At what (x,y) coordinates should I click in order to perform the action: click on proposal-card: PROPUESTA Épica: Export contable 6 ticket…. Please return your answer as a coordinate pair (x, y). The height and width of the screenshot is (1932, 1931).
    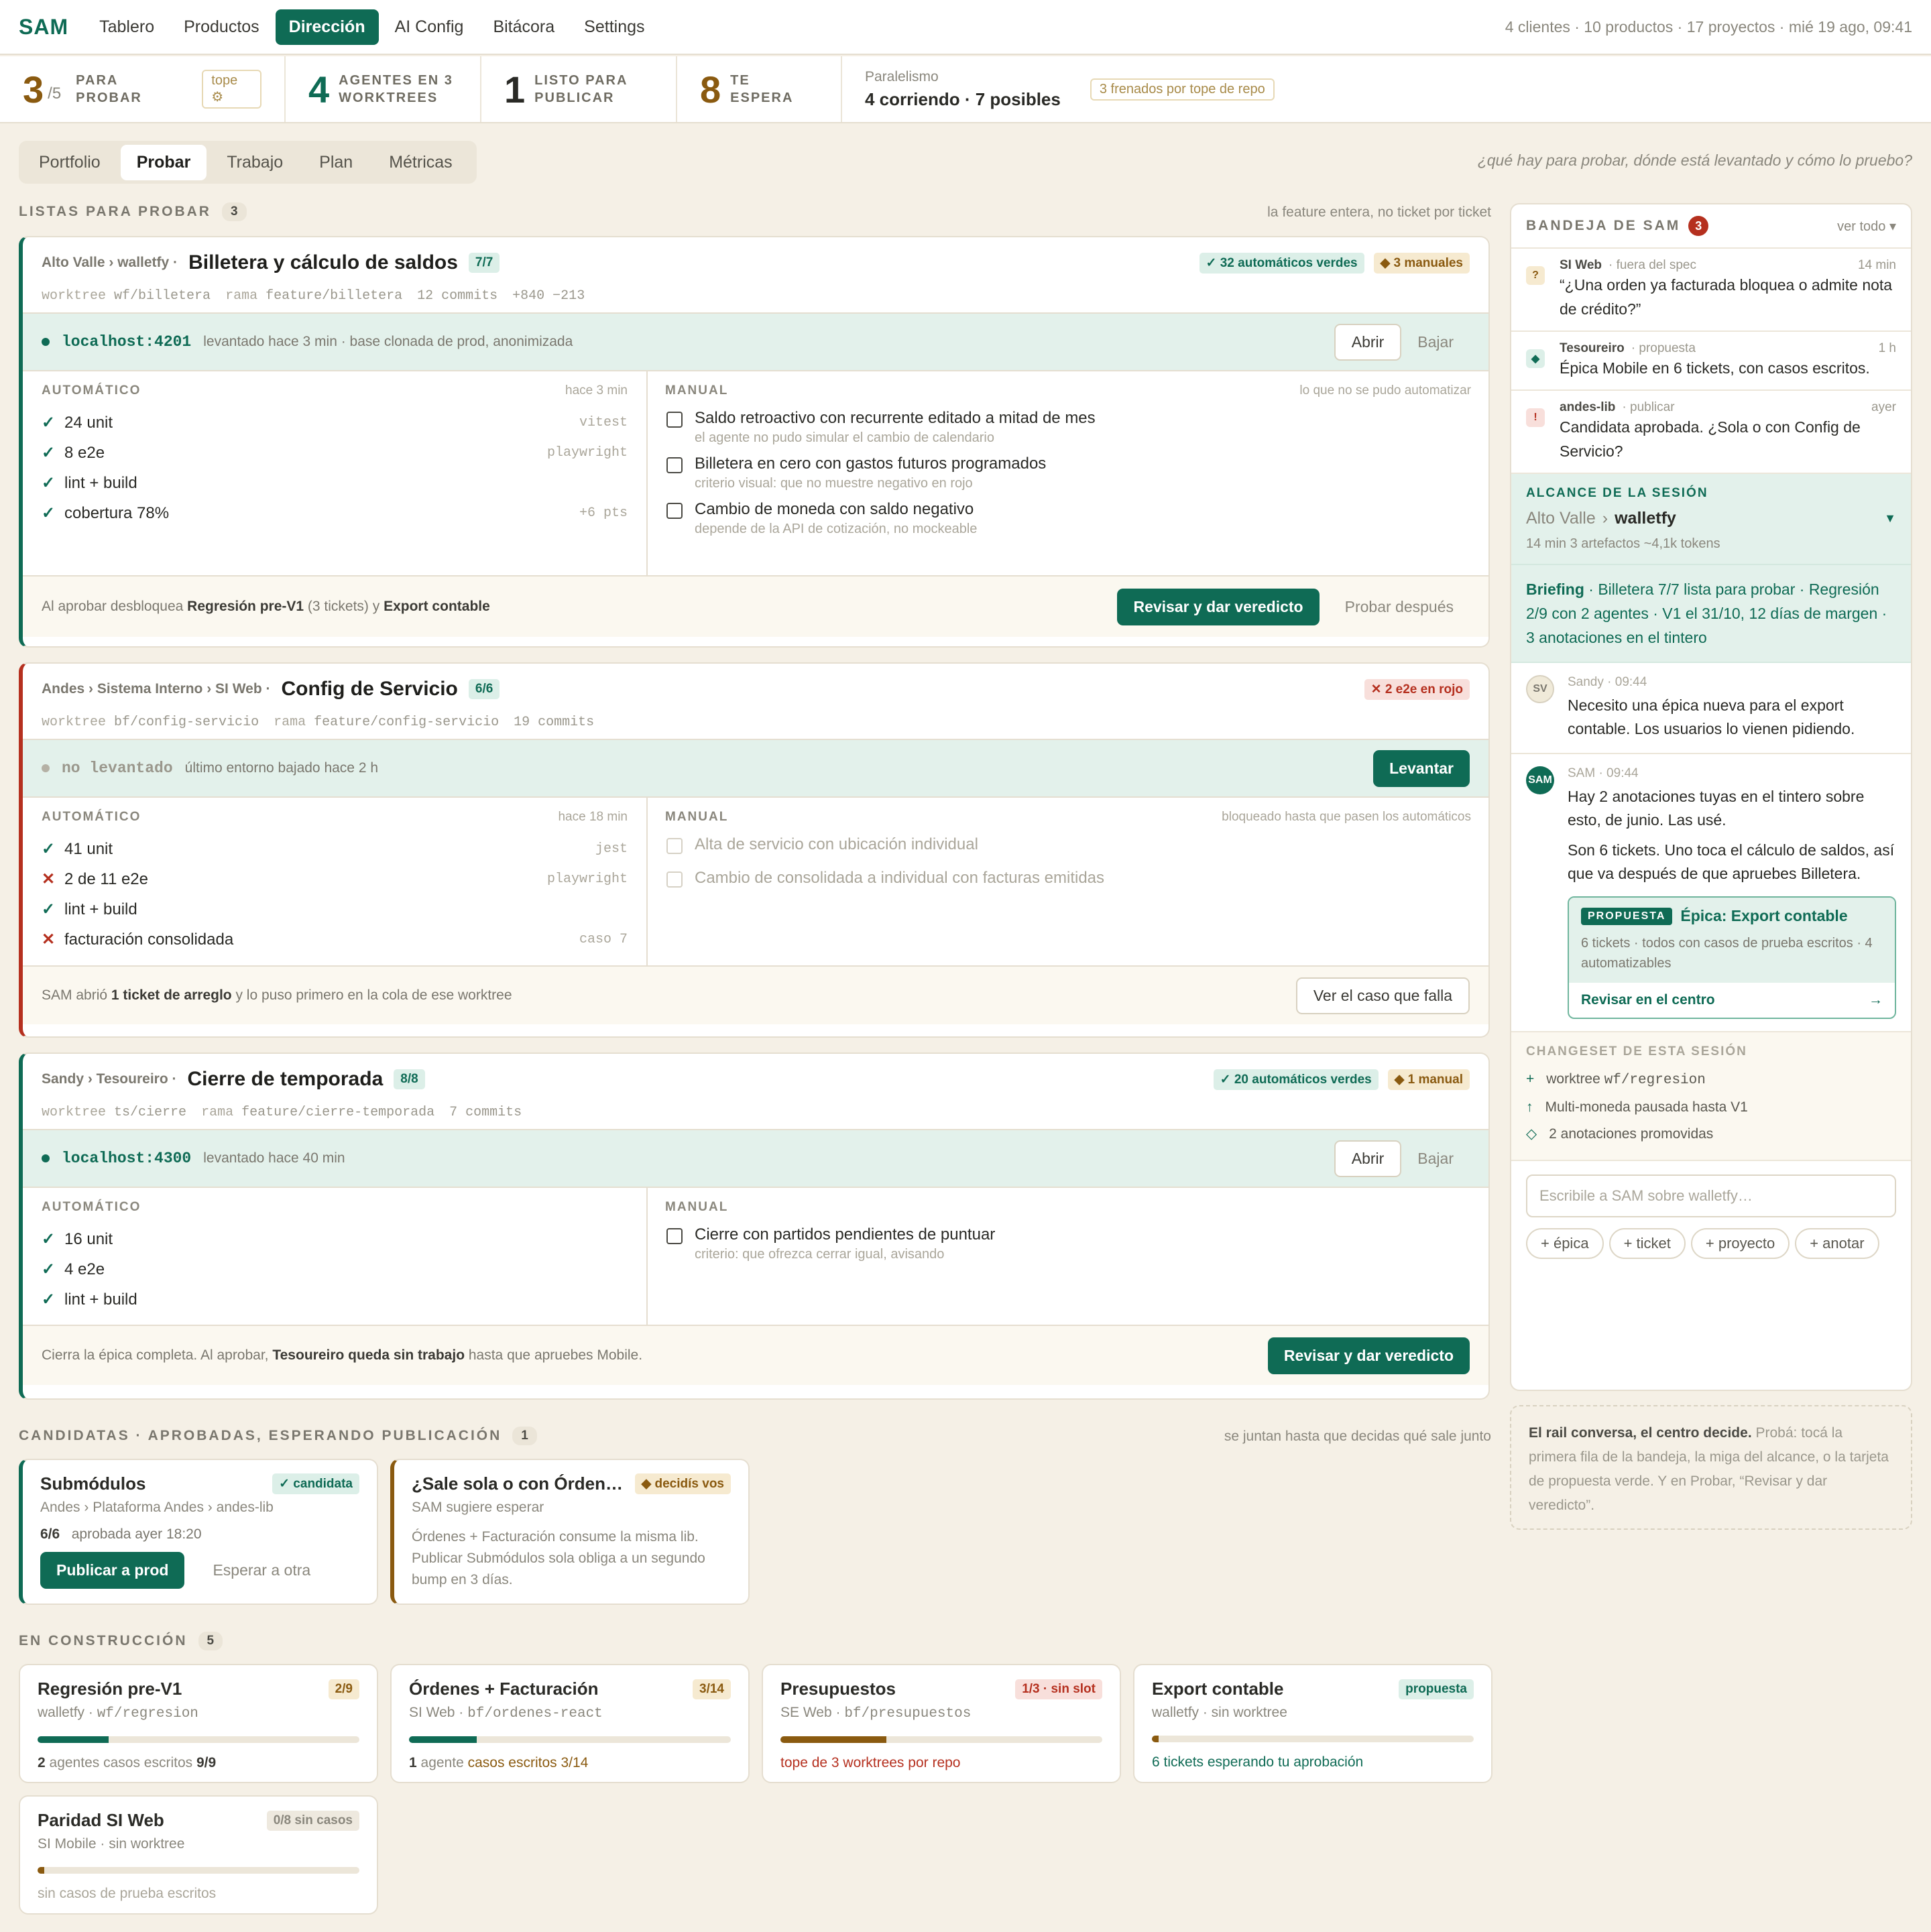
    Looking at the image, I should click on (1732, 958).